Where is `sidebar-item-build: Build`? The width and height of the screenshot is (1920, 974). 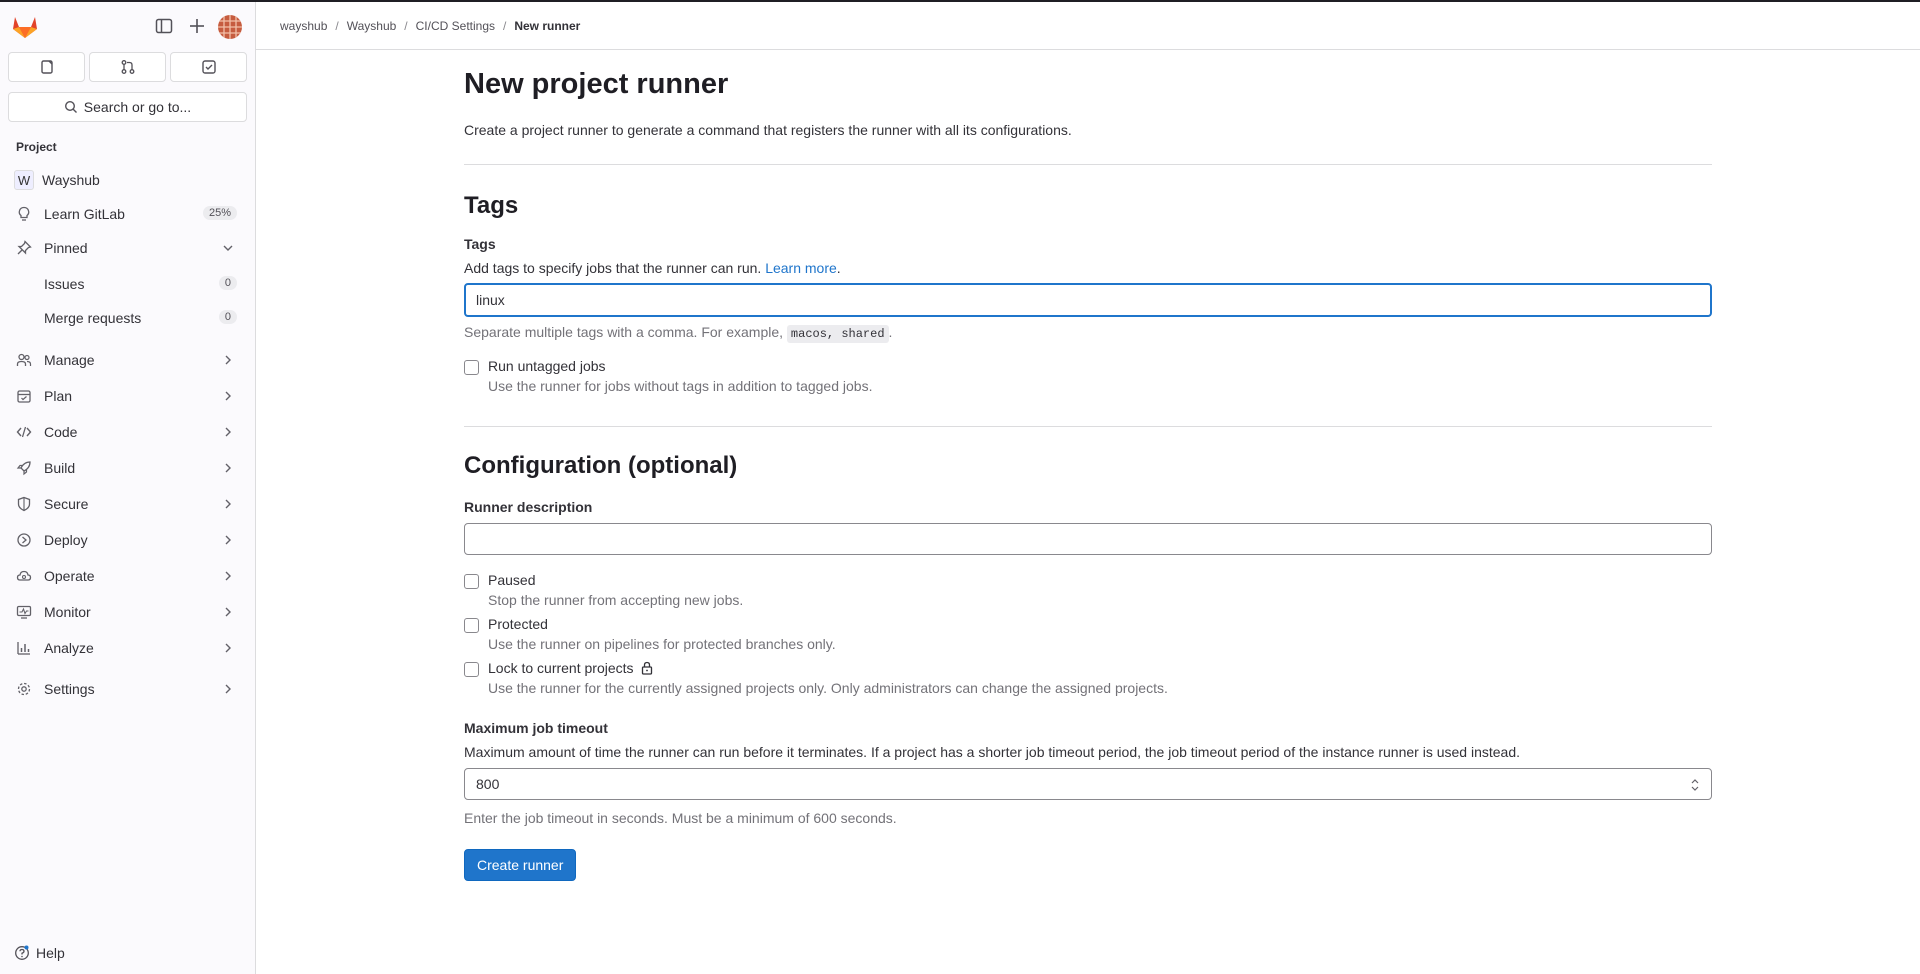 sidebar-item-build: Build is located at coordinates (127, 468).